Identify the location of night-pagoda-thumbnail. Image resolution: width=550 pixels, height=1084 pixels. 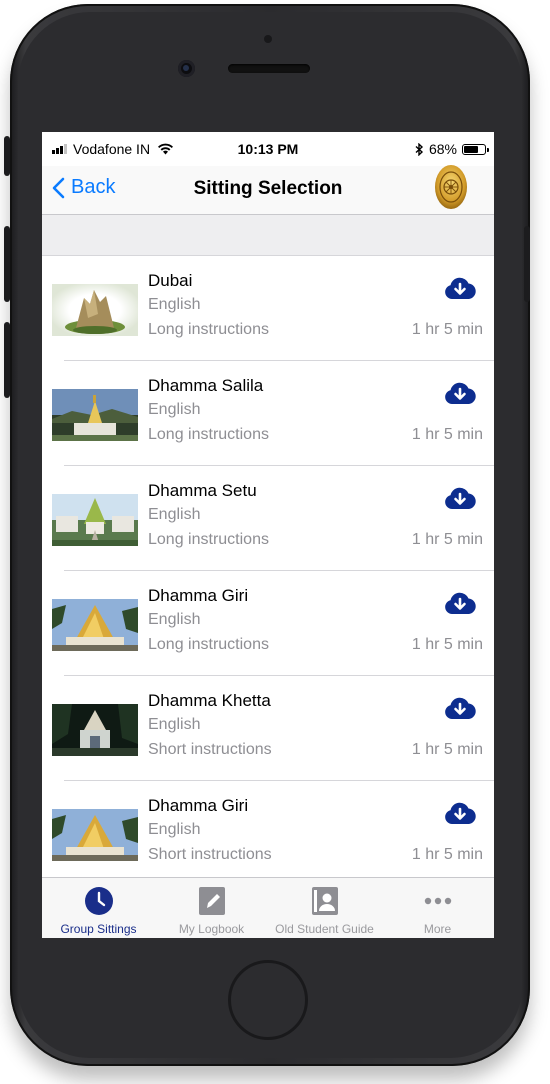
(95, 730).